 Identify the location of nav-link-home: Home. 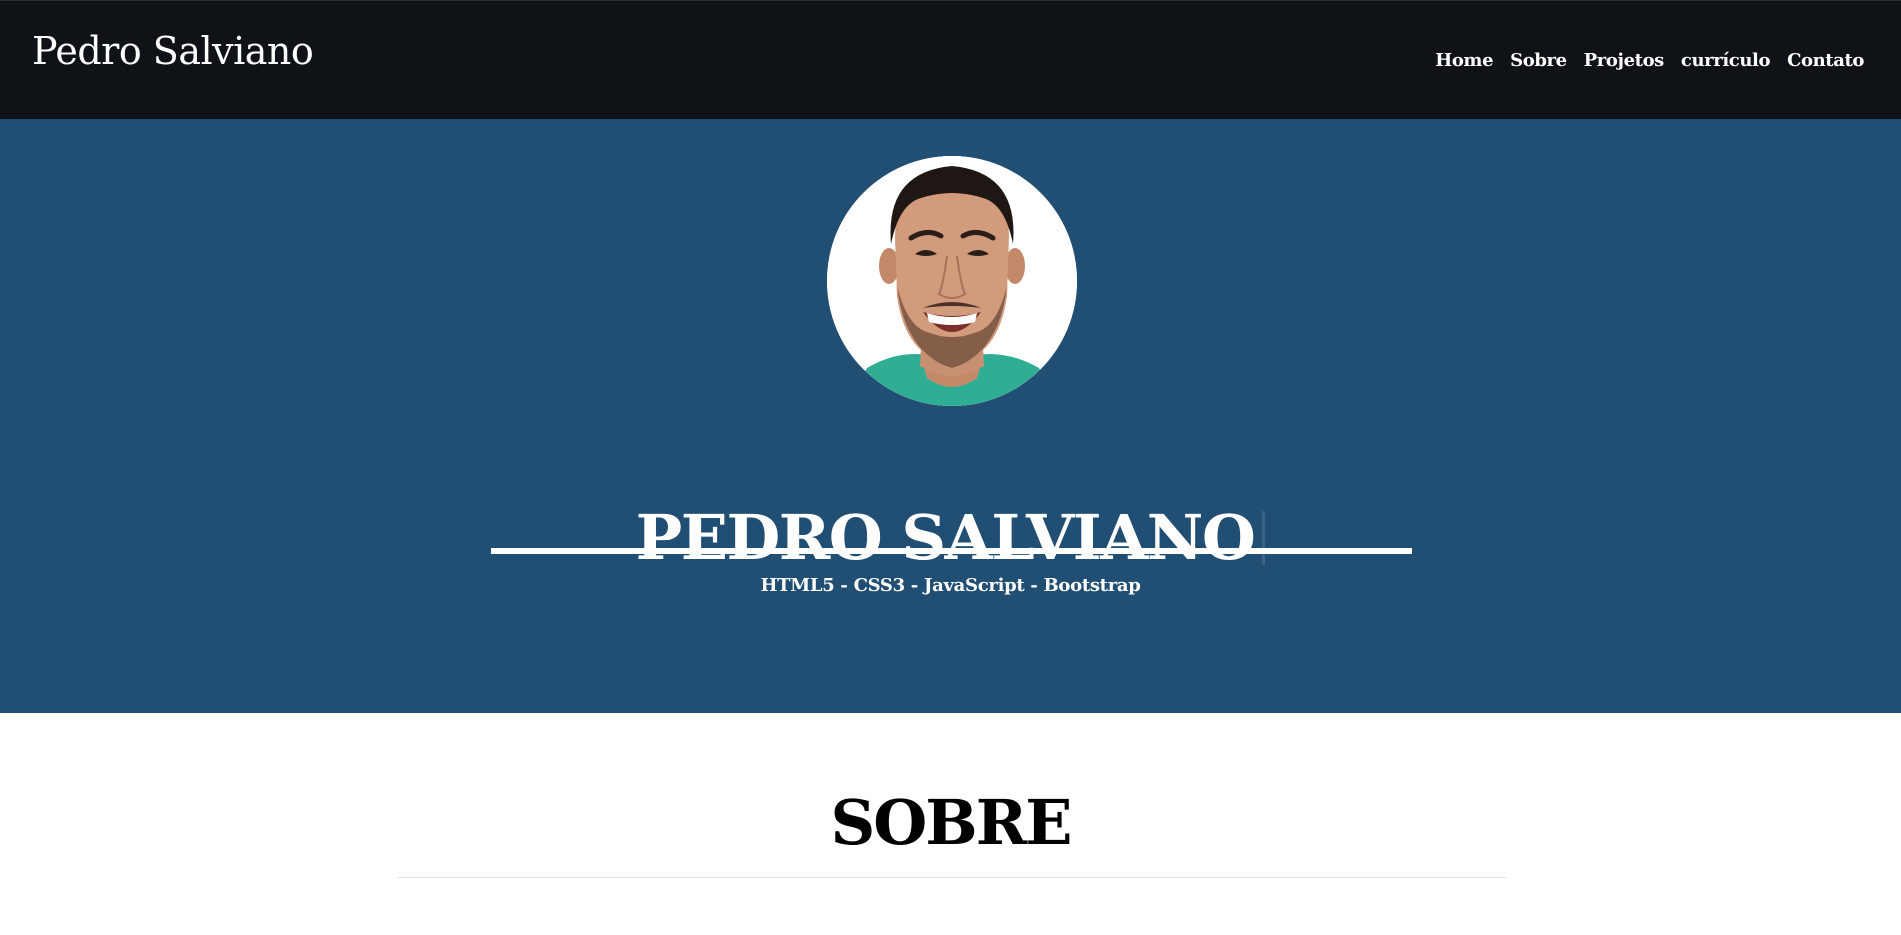
(1464, 60).